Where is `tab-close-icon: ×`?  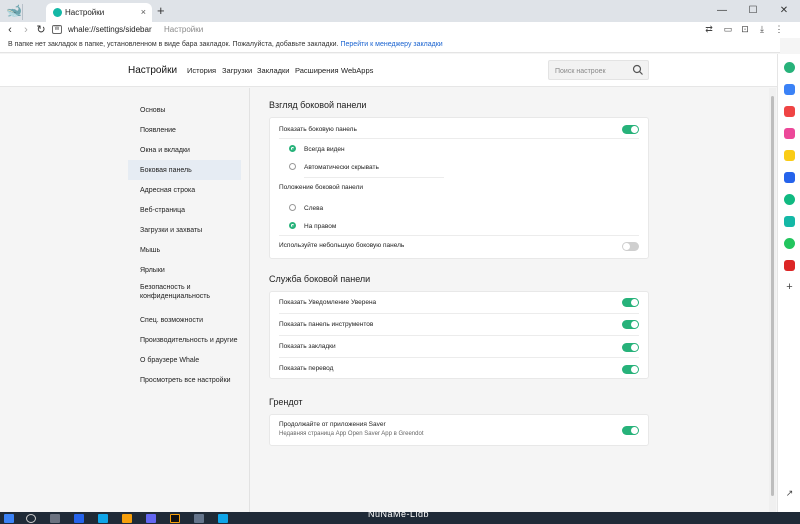
tab-close-icon: × is located at coordinates (143, 12).